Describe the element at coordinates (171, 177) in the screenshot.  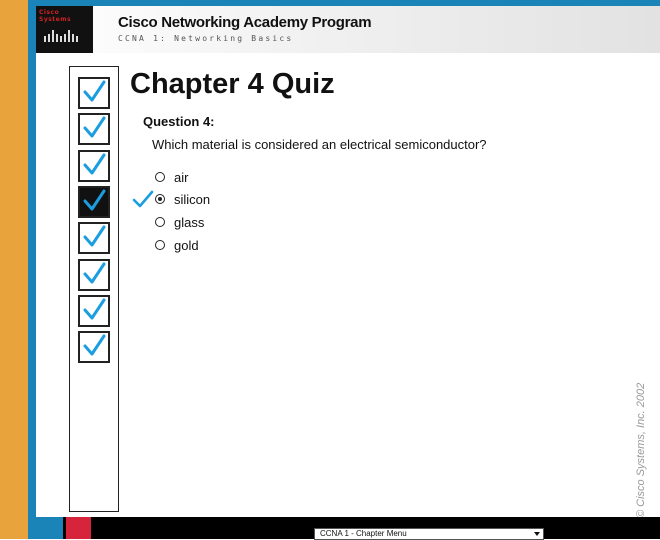
I see `answer-option-air: air` at that location.